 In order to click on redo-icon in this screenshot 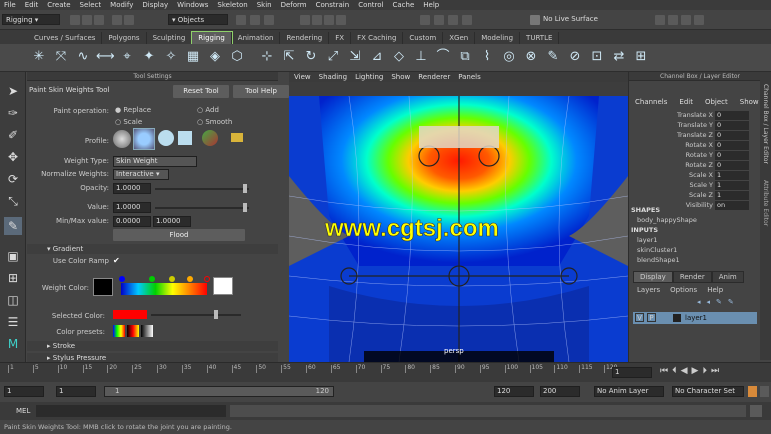, I will do `click(129, 20)`.